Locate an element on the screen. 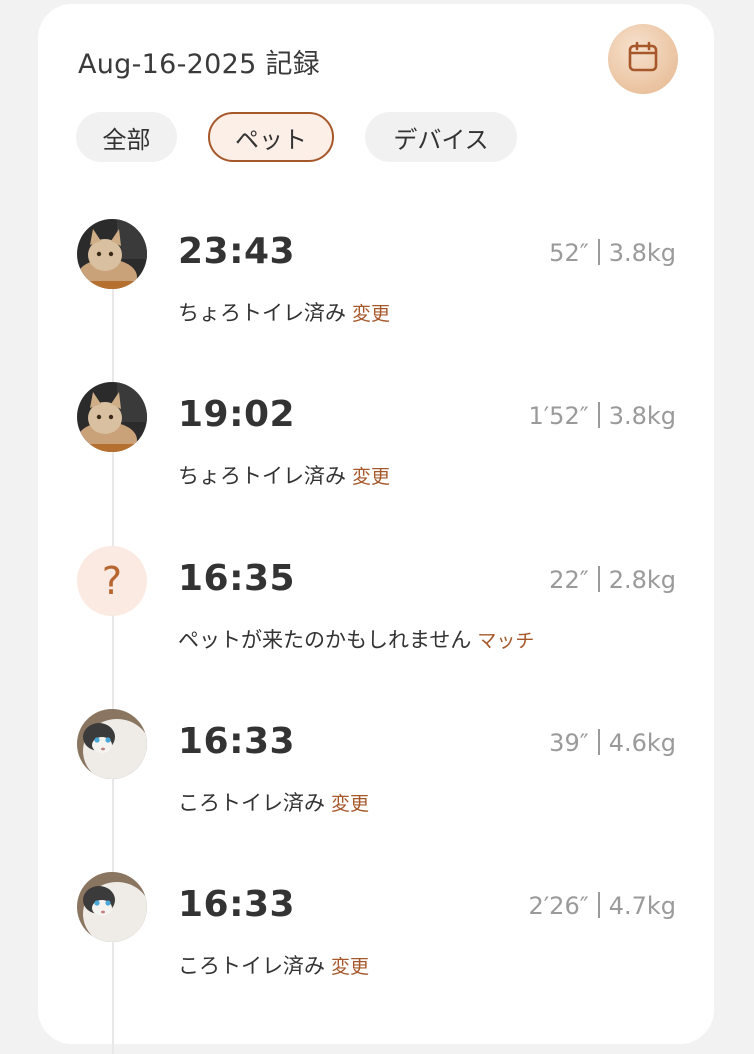  match-link: マッチ is located at coordinates (505, 641).